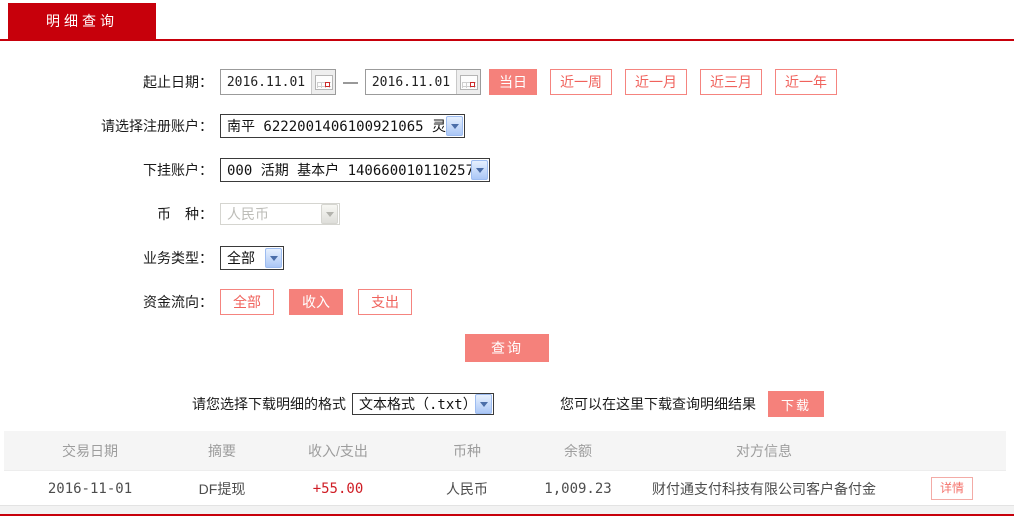  Describe the element at coordinates (507, 170) in the screenshot. I see `sub-account-row: 下挂账户： 000 活期 基本户 1406600101102571848` at that location.